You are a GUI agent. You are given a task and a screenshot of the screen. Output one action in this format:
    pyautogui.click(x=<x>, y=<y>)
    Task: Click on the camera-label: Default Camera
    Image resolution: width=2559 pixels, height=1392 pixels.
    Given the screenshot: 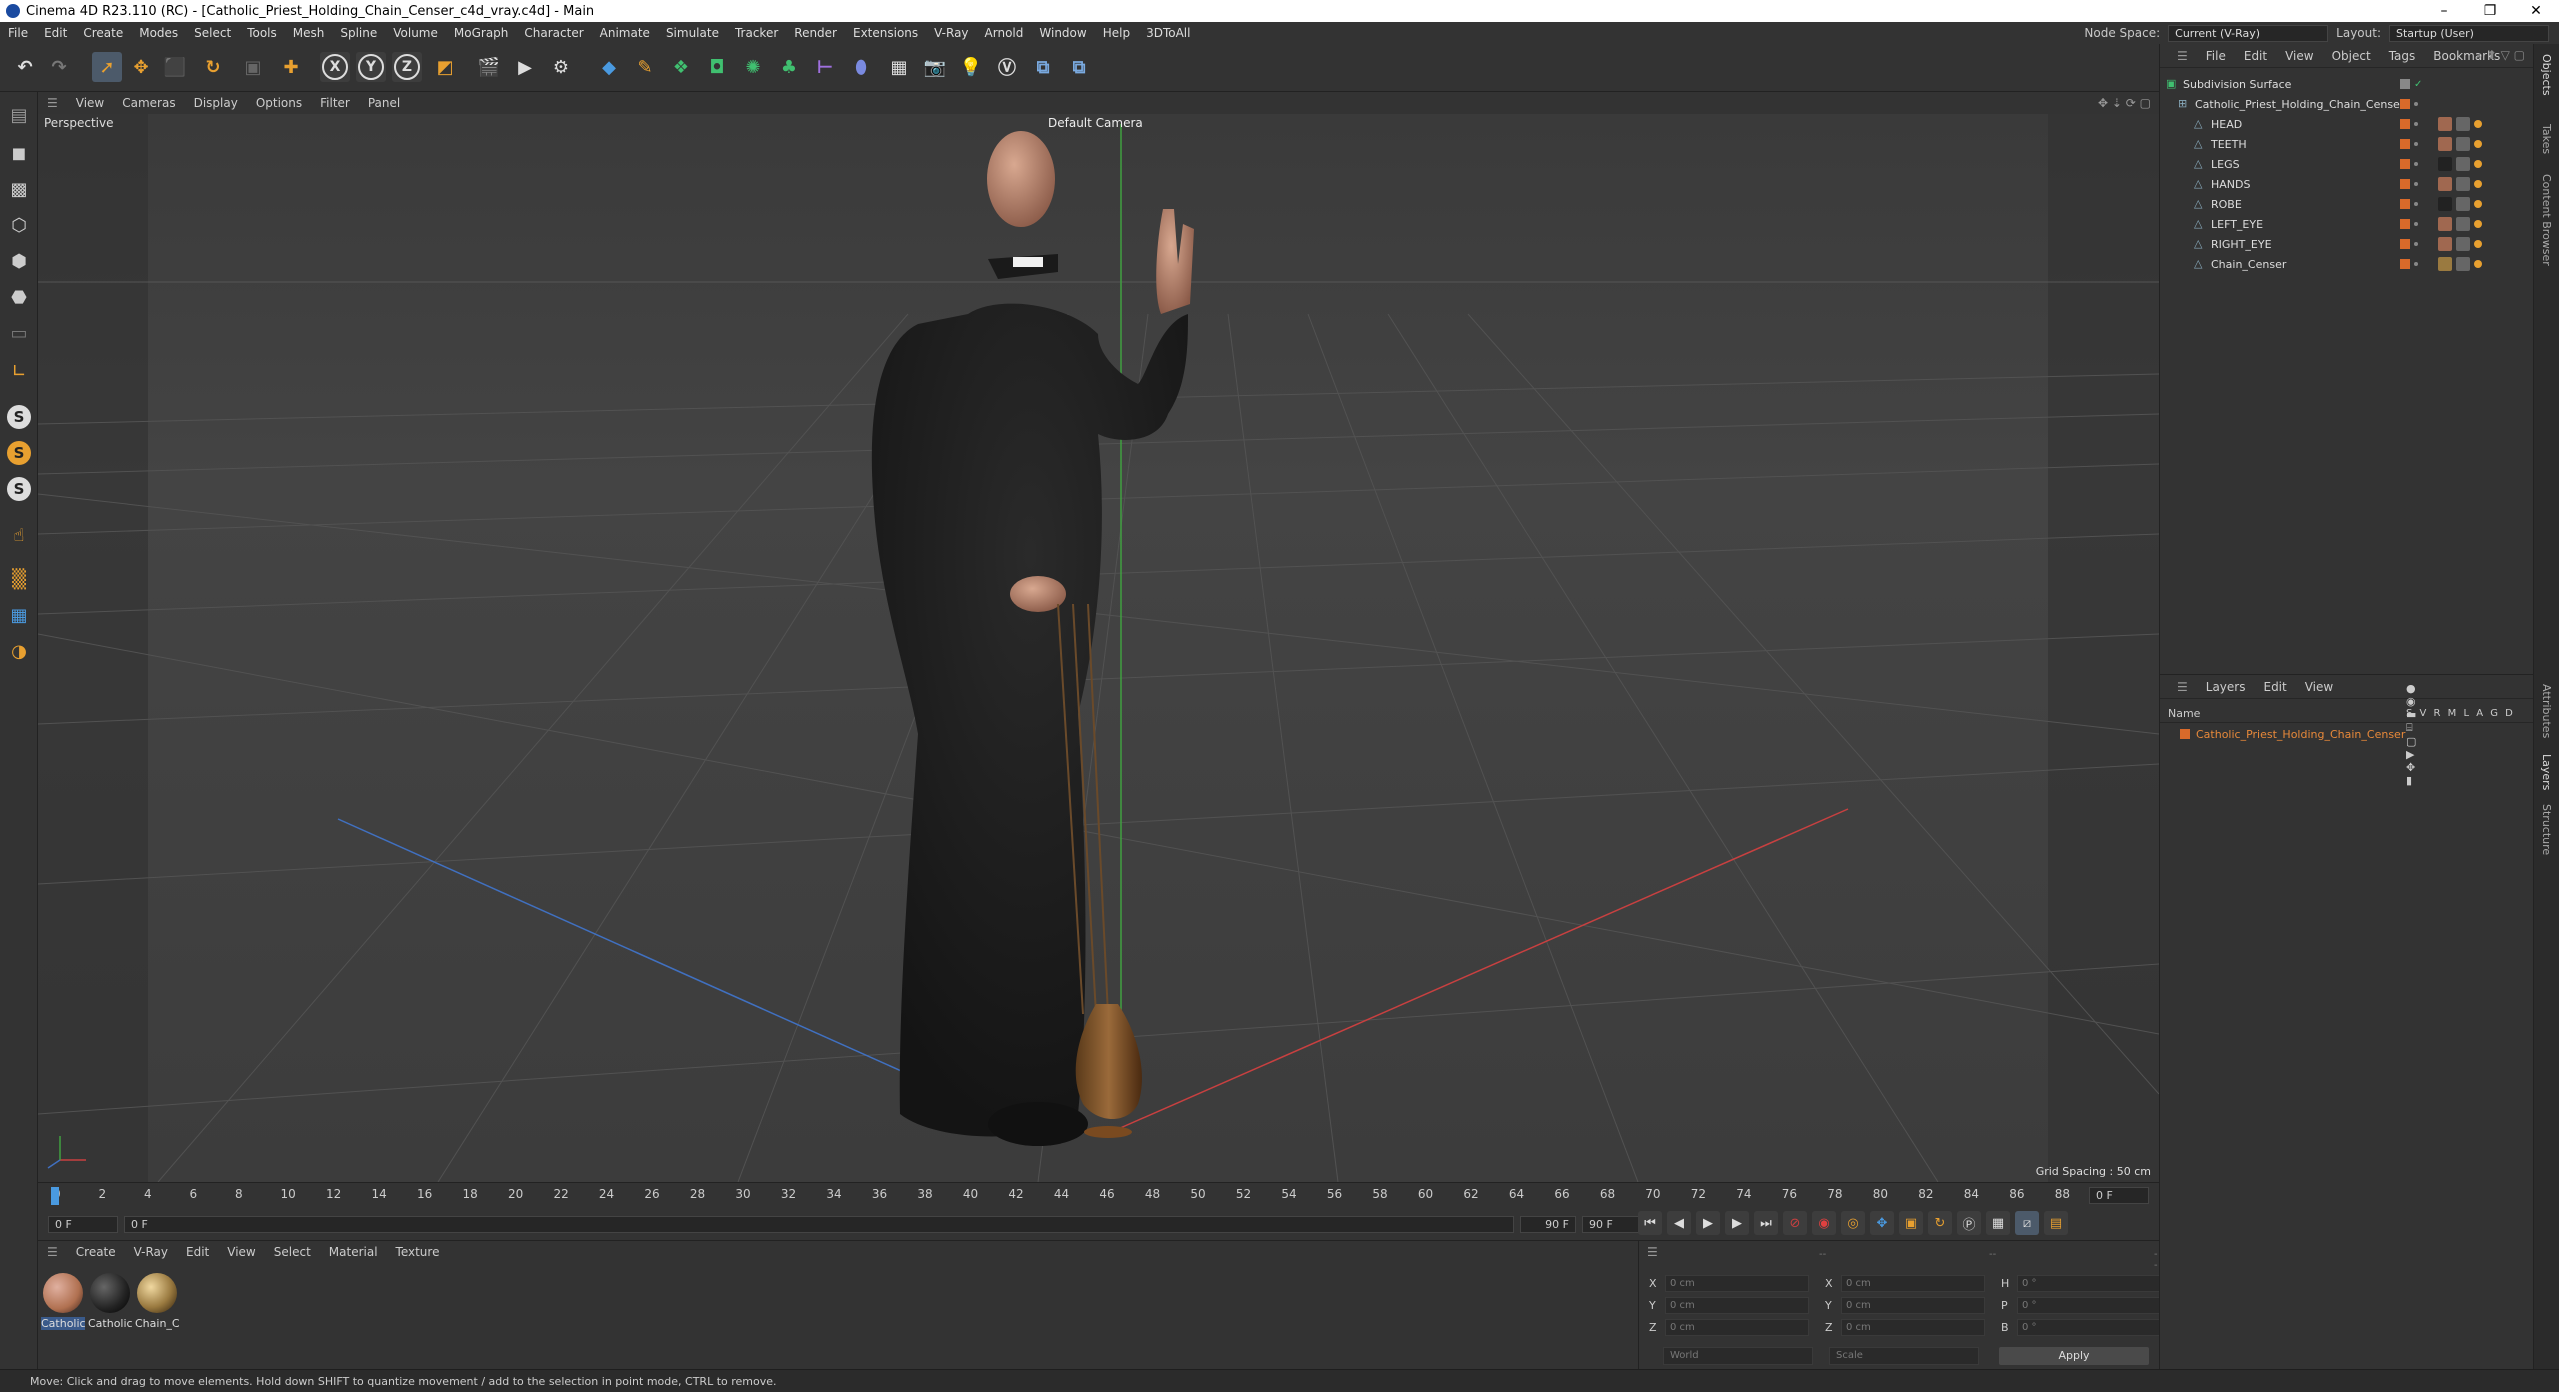 What is the action you would take?
    pyautogui.click(x=1095, y=123)
    